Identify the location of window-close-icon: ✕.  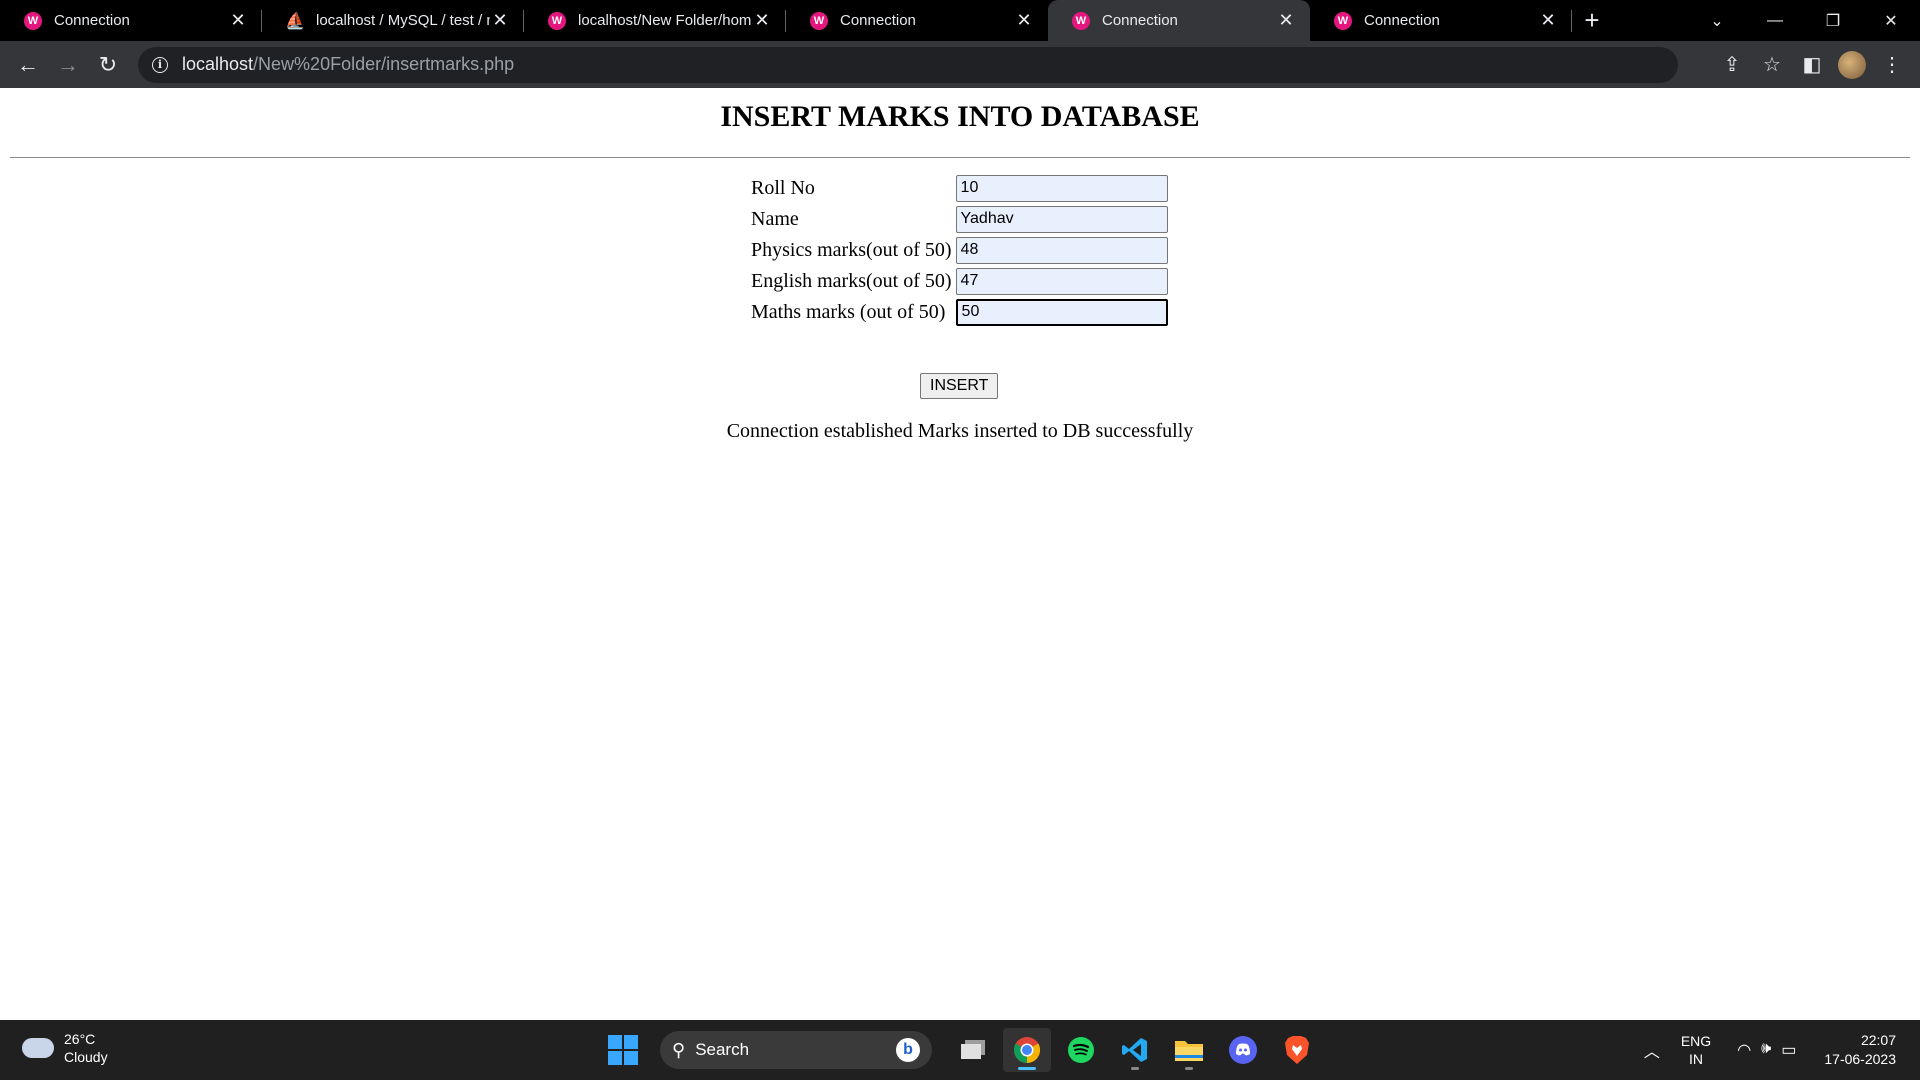
(1891, 20).